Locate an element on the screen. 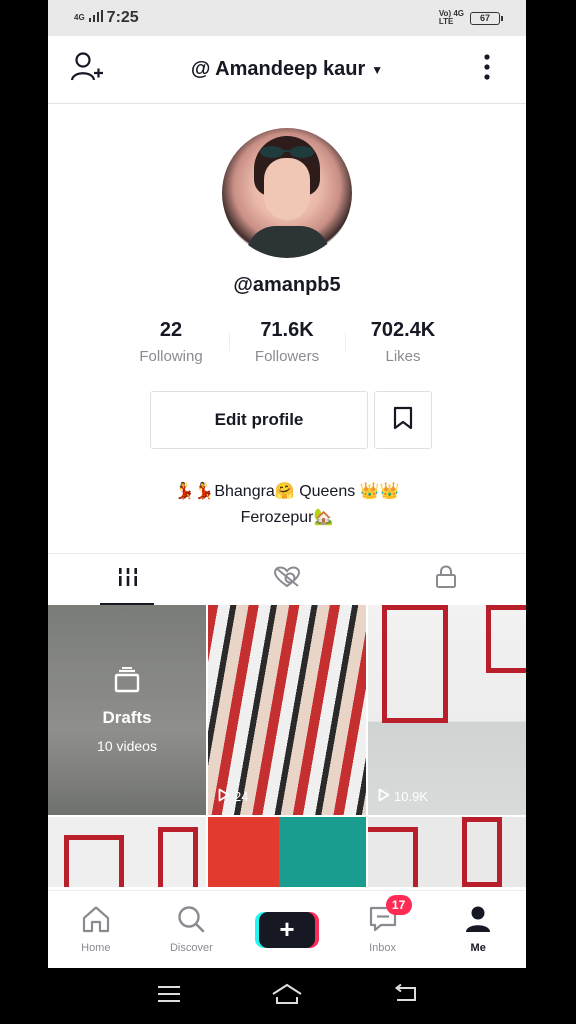 Image resolution: width=576 pixels, height=1024 pixels. lock-icon is located at coordinates (446, 579).